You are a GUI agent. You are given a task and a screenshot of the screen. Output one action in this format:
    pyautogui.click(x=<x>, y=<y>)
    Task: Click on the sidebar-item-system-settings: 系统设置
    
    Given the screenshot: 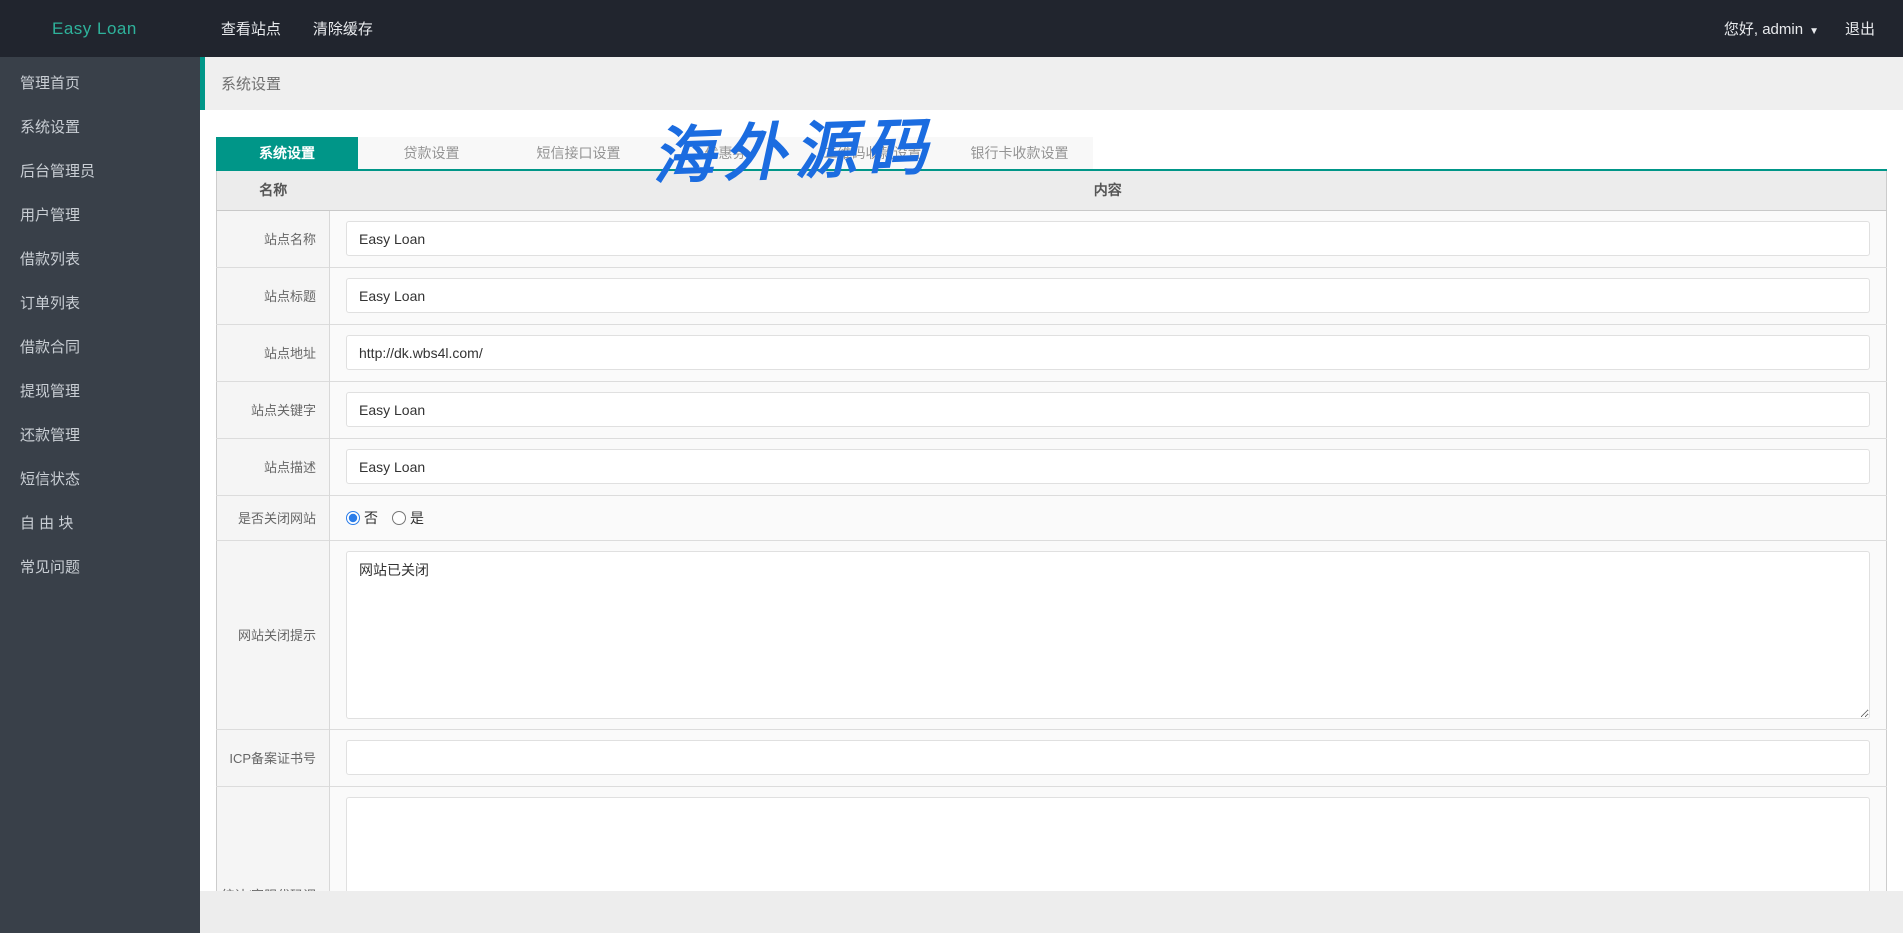 What is the action you would take?
    pyautogui.click(x=100, y=128)
    